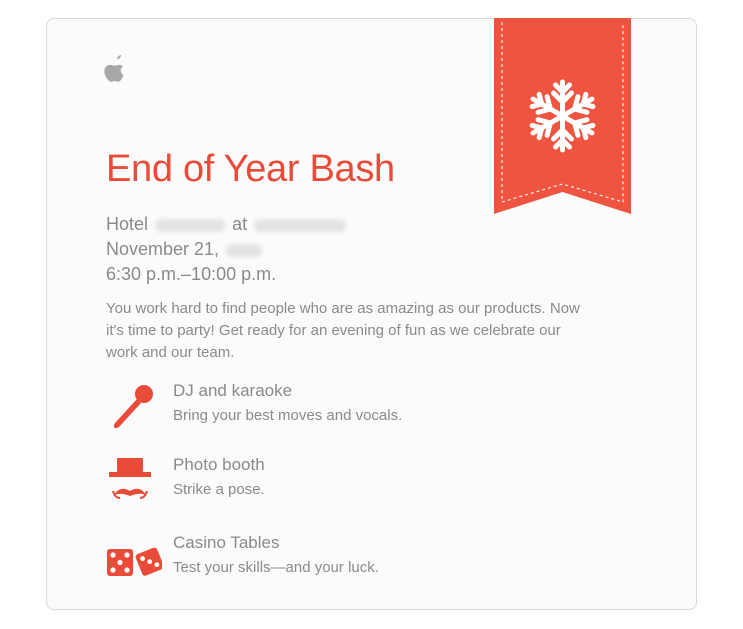 Image resolution: width=743 pixels, height=629 pixels. What do you see at coordinates (191, 274) in the screenshot?
I see `event-time: 6:30 p.m.–10:00 p.m.` at bounding box center [191, 274].